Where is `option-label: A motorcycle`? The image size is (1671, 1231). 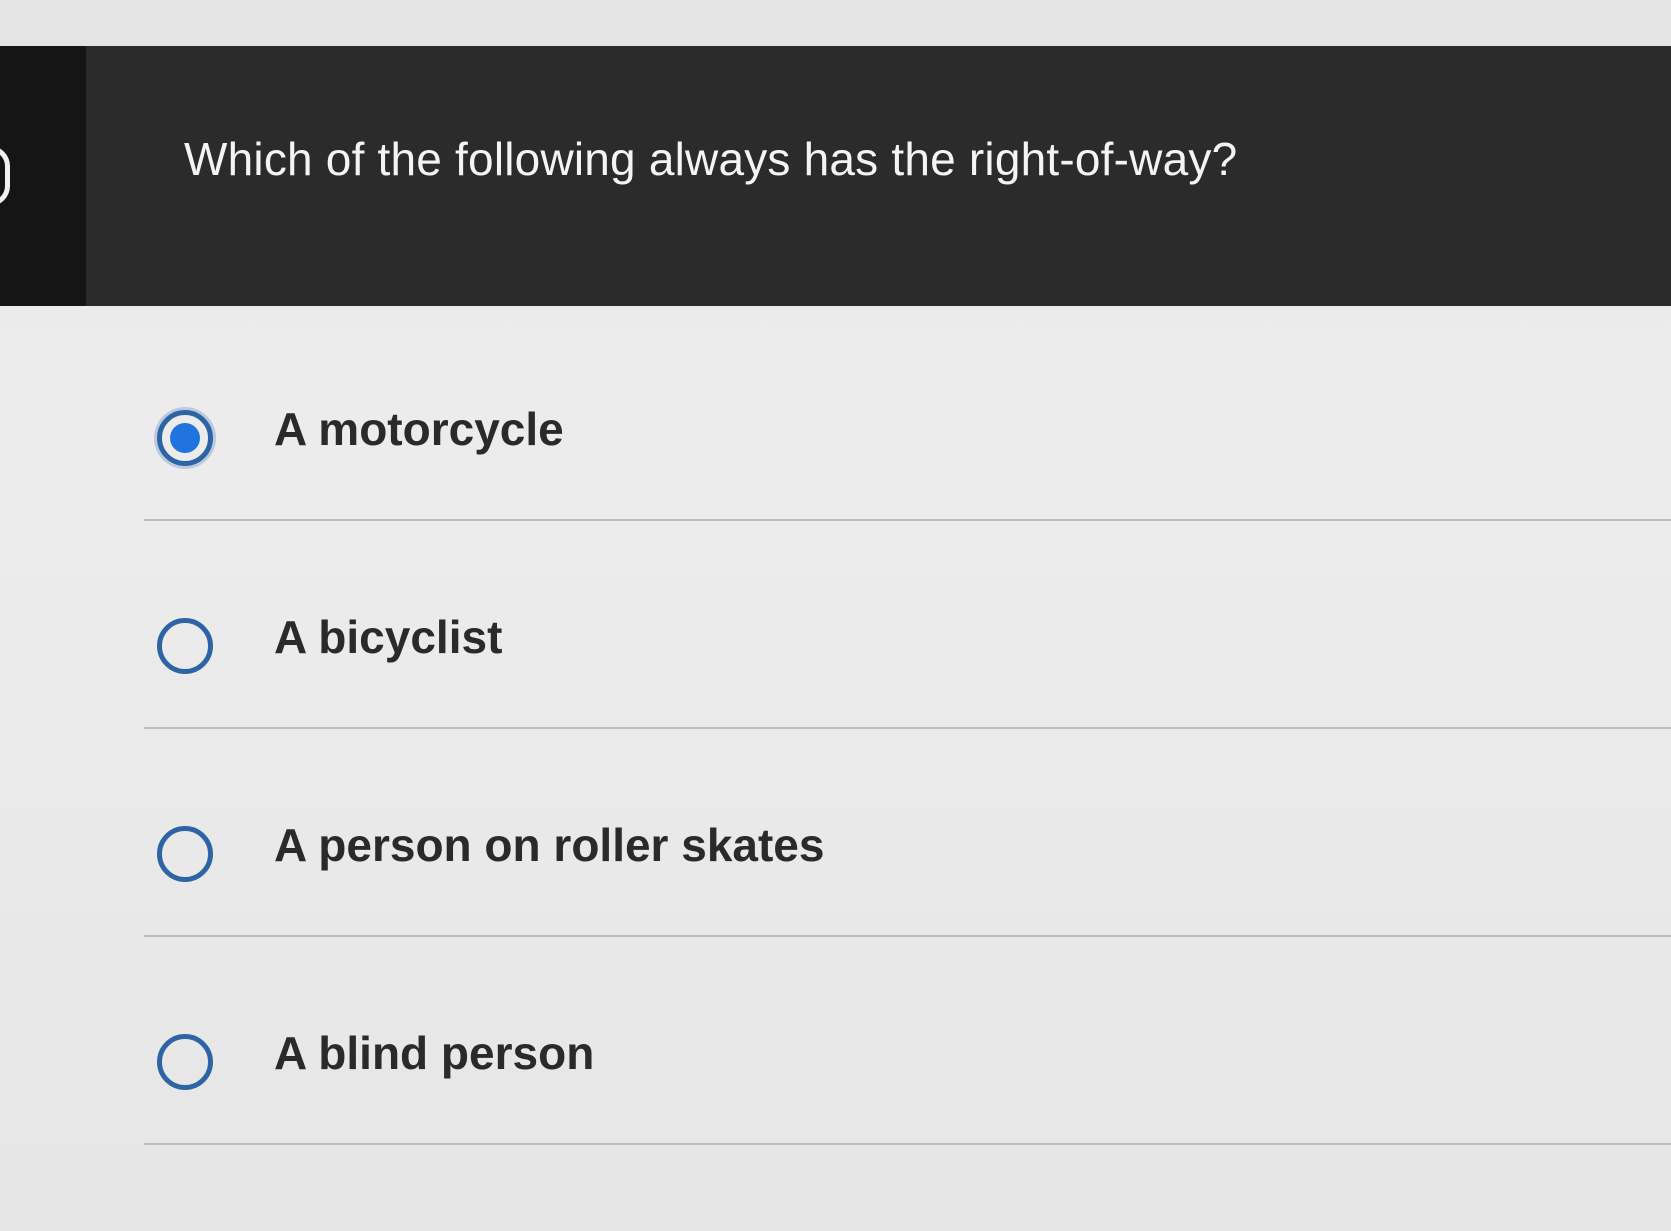
option-label: A motorcycle is located at coordinates (419, 429).